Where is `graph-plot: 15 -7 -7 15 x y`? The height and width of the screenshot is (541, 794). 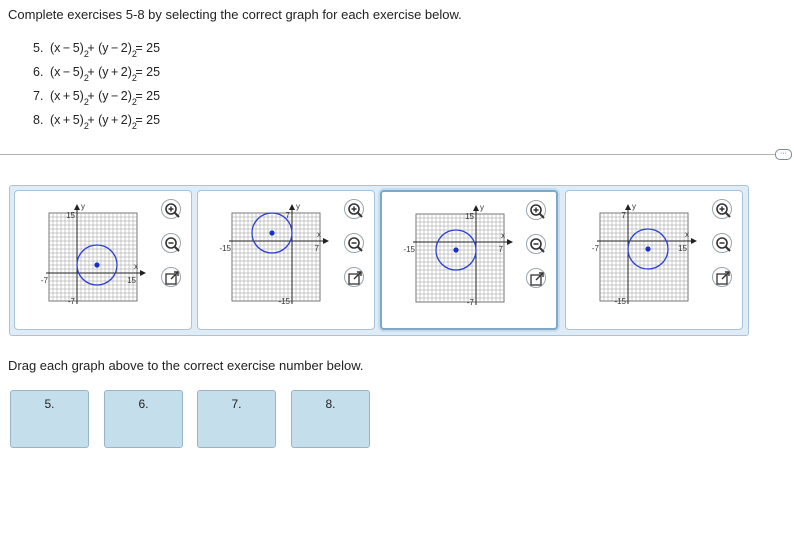 graph-plot: 15 -7 -7 15 x y is located at coordinates (93, 254).